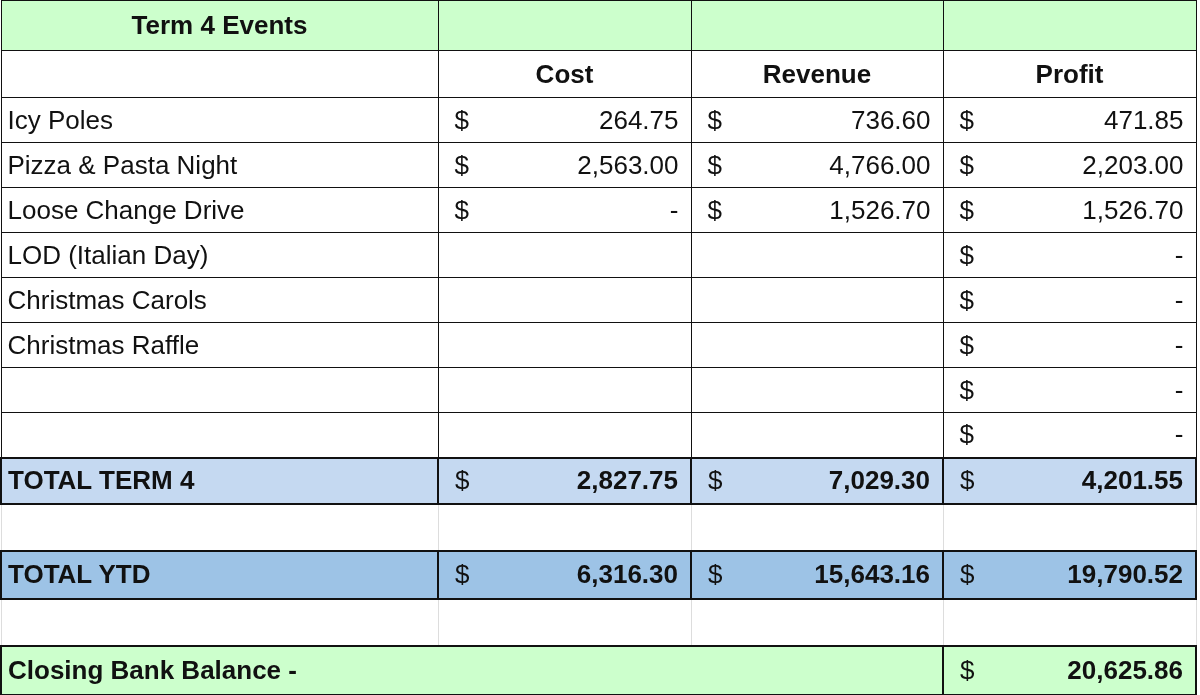 The image size is (1200, 695). Describe the element at coordinates (638, 120) in the screenshot. I see `amount-value: 264.75` at that location.